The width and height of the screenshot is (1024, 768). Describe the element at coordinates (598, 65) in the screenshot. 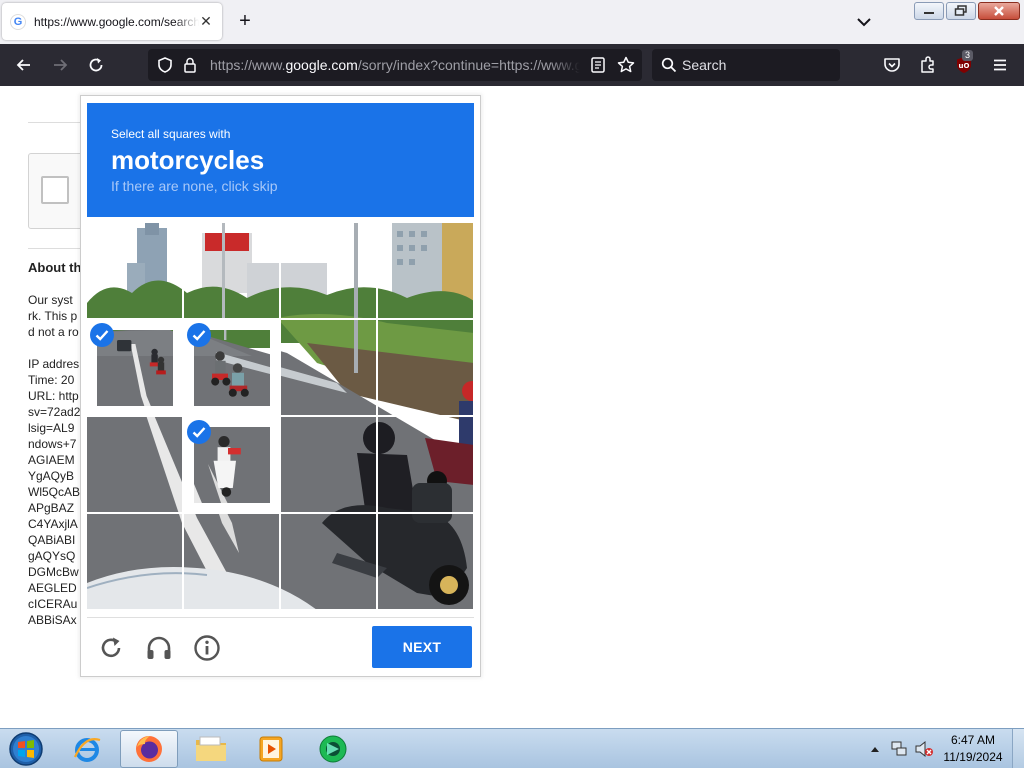

I see `reader-view-icon` at that location.